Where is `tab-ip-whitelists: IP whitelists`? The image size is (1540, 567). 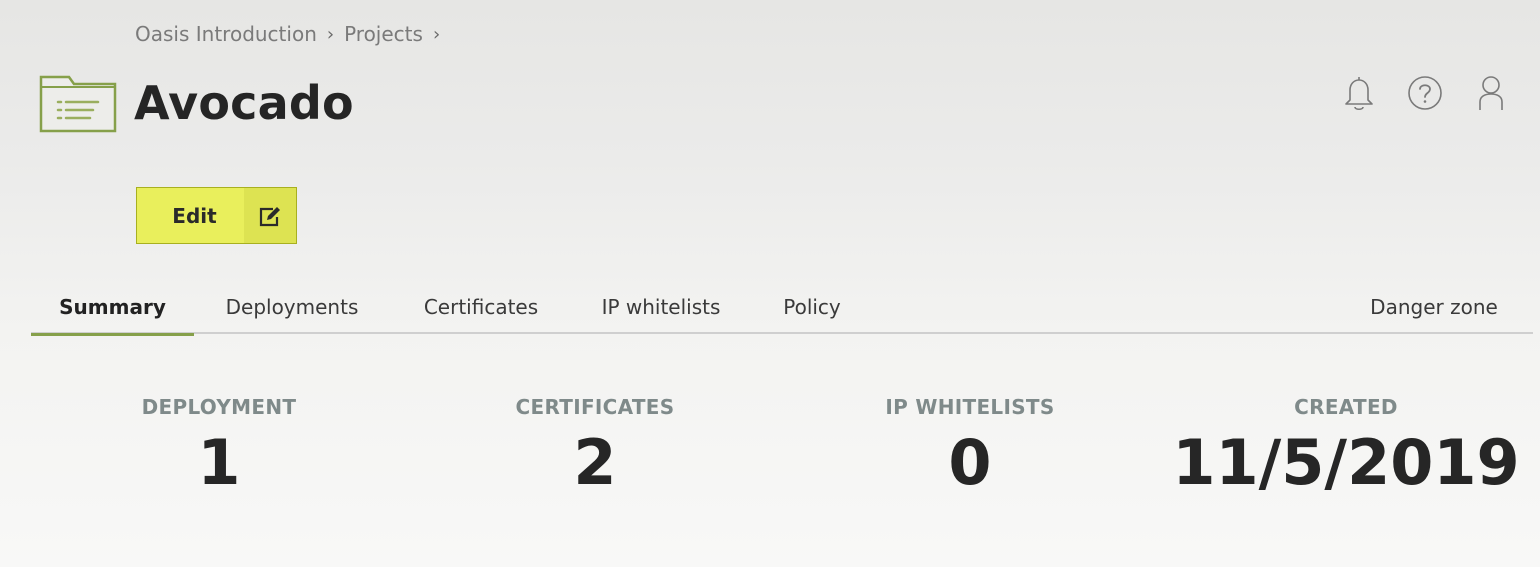 tab-ip-whitelists: IP whitelists is located at coordinates (661, 307).